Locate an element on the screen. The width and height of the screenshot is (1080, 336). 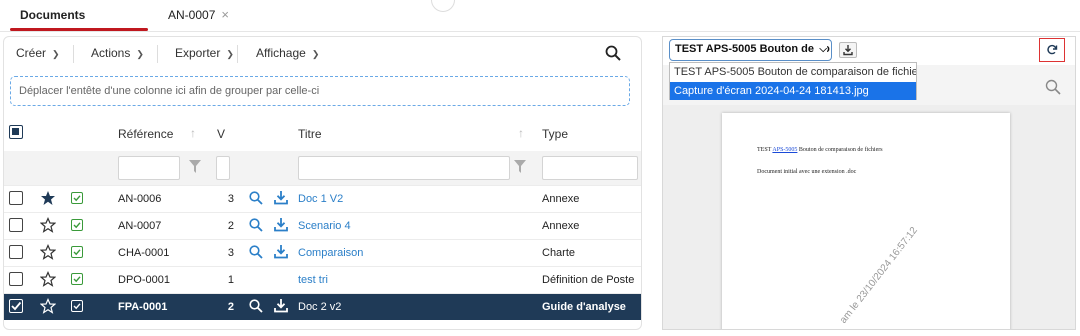
filter-row is located at coordinates (322, 168).